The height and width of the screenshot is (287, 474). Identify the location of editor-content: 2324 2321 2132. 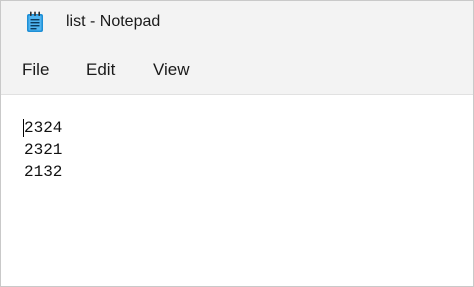
(43, 150).